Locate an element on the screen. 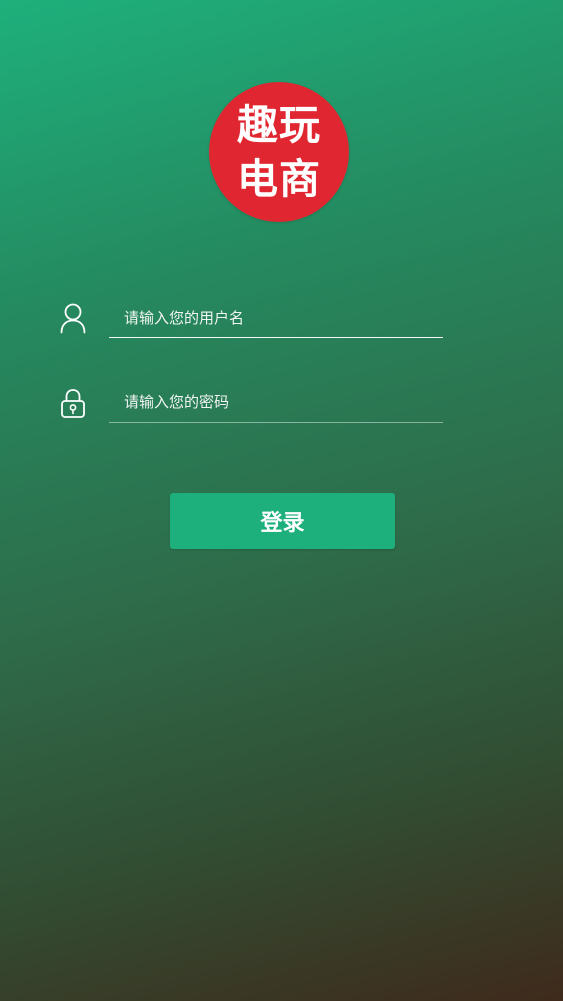 This screenshot has width=563, height=1001. password-underline is located at coordinates (276, 422).